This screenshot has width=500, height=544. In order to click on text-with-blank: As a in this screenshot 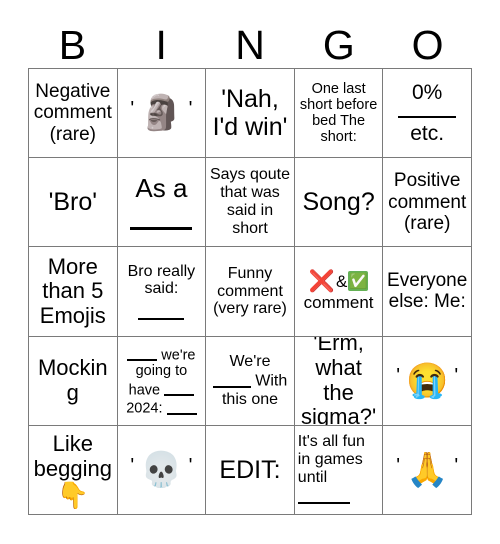, I will do `click(162, 202)`.